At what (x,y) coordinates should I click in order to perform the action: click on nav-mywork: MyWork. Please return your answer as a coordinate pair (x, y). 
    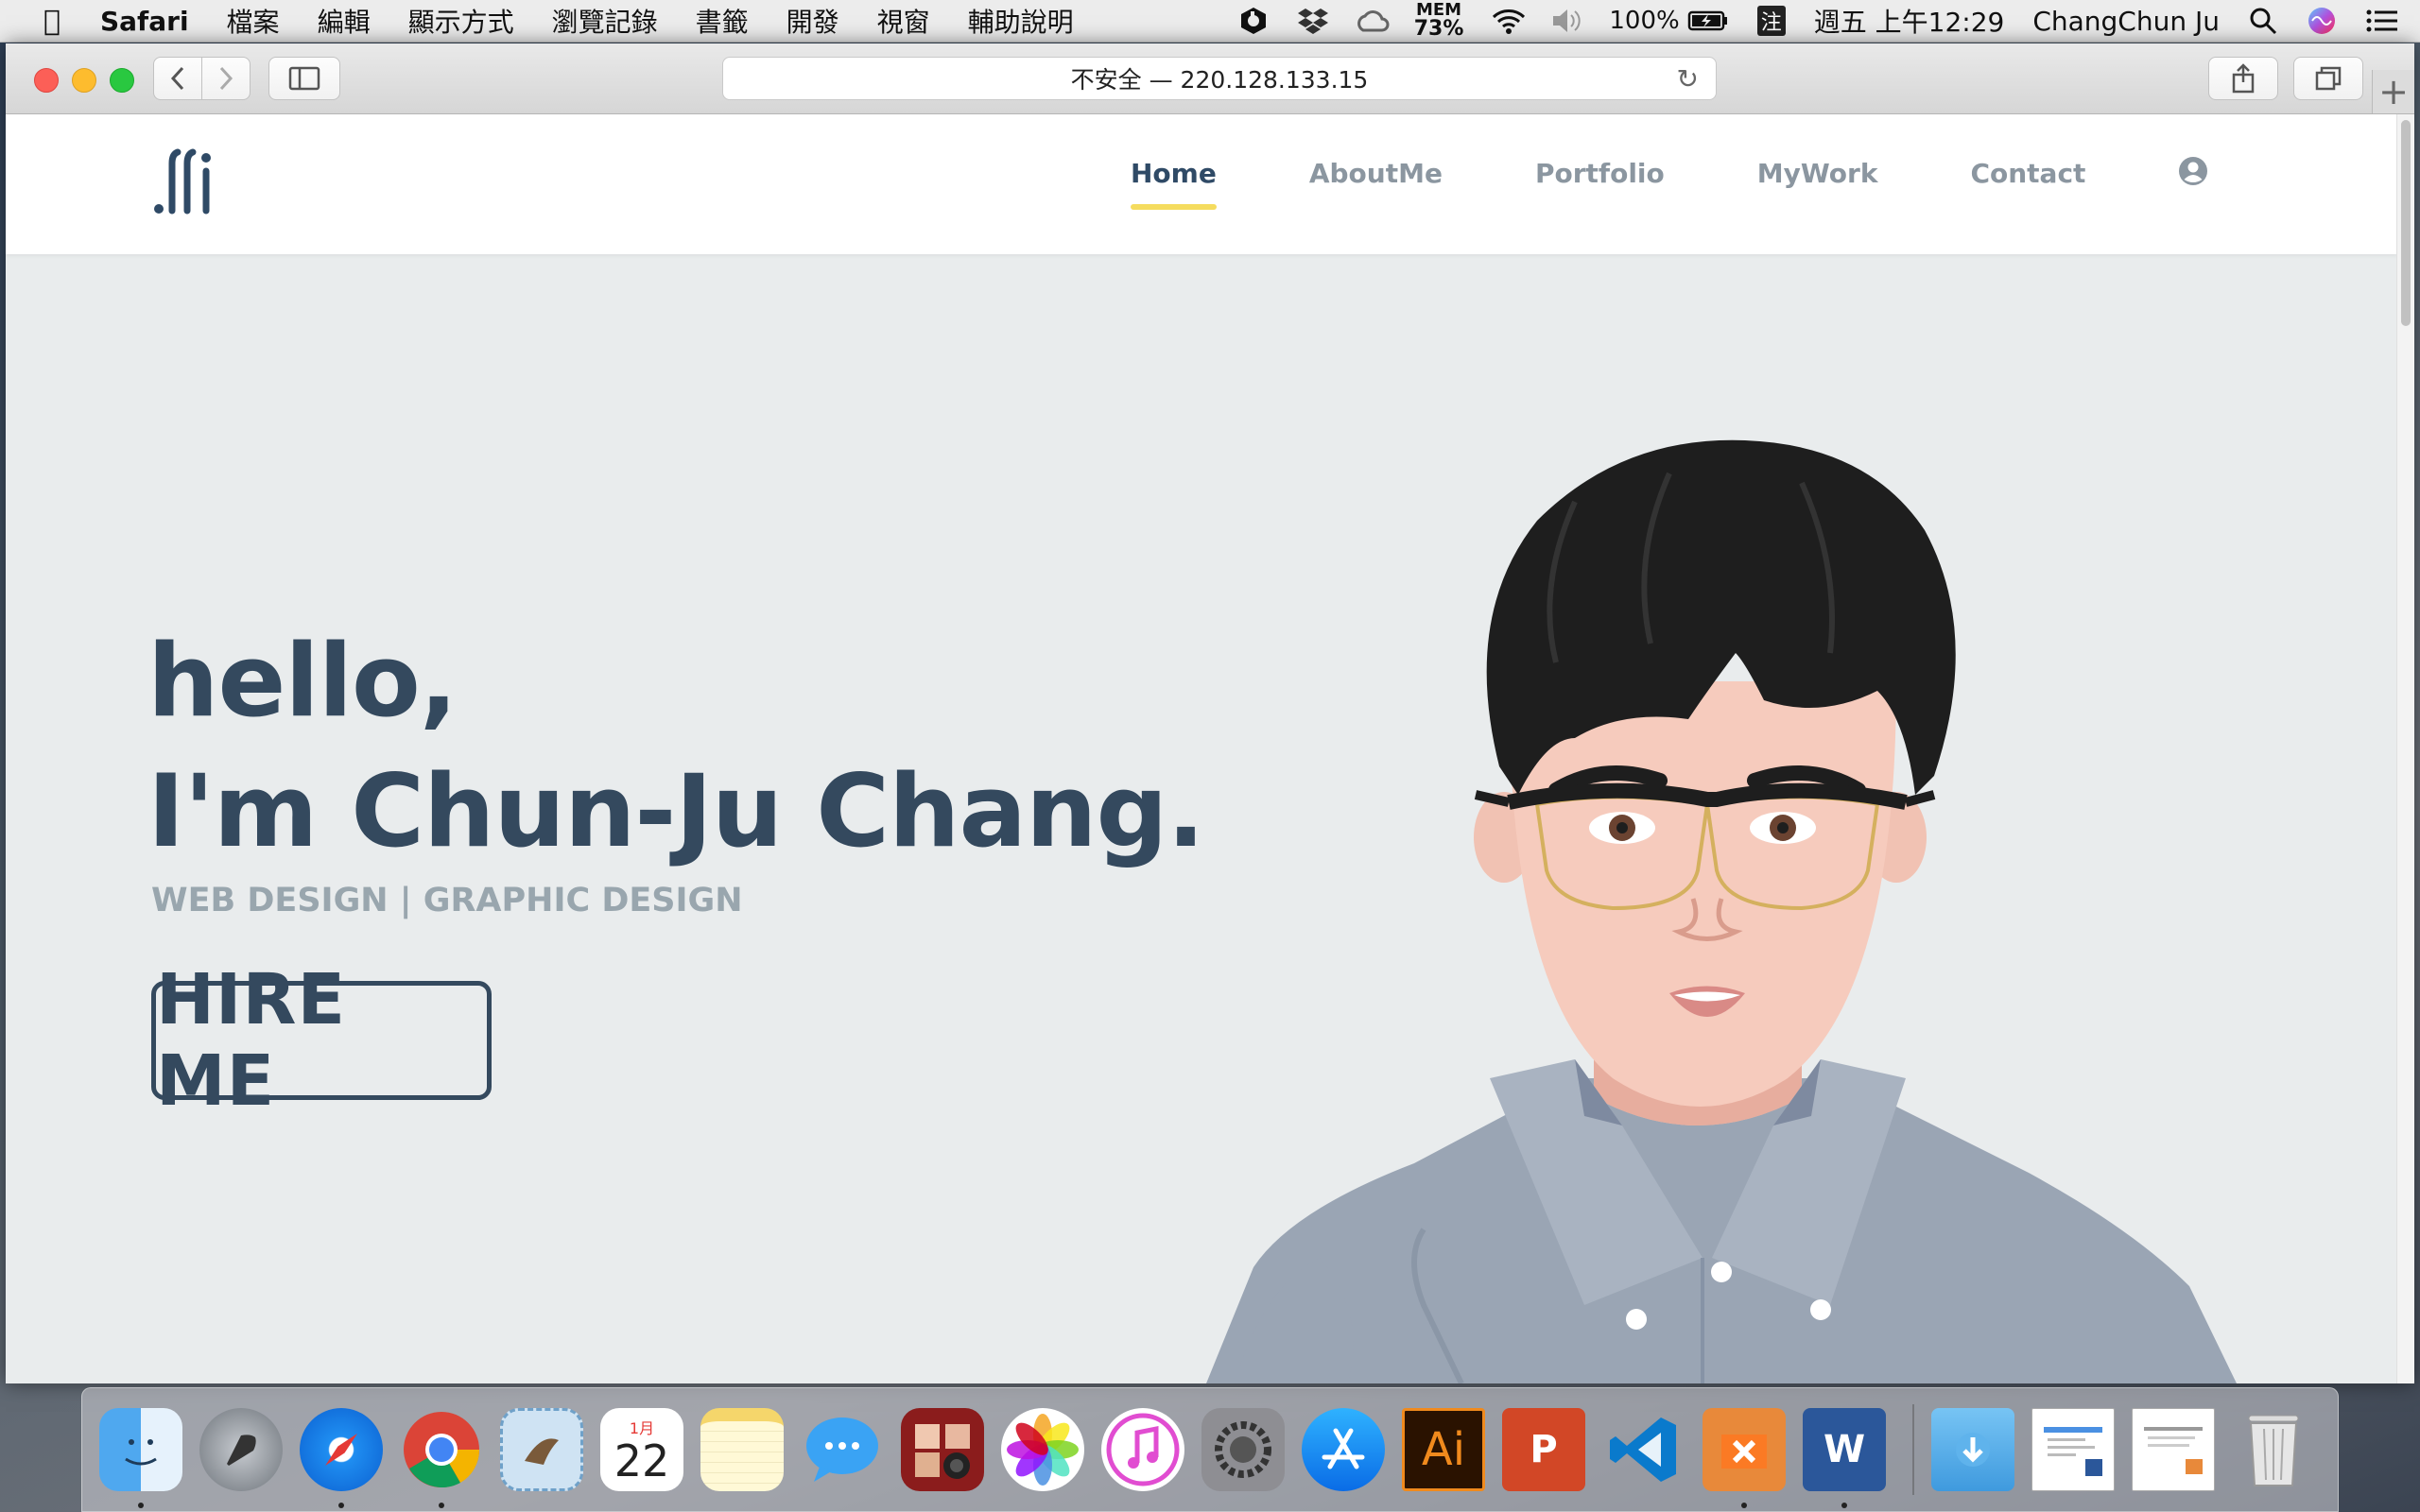
    Looking at the image, I should click on (1817, 173).